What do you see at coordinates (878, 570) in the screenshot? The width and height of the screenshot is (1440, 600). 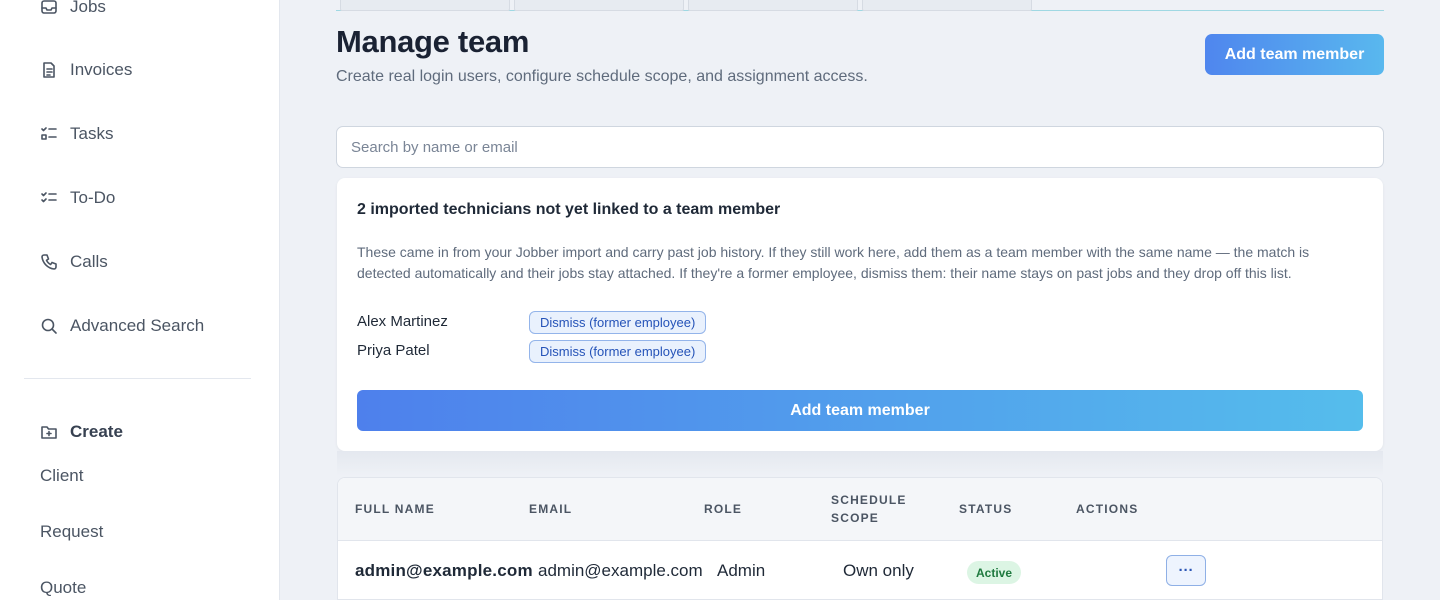 I see `schedule-scope-cell: Own only` at bounding box center [878, 570].